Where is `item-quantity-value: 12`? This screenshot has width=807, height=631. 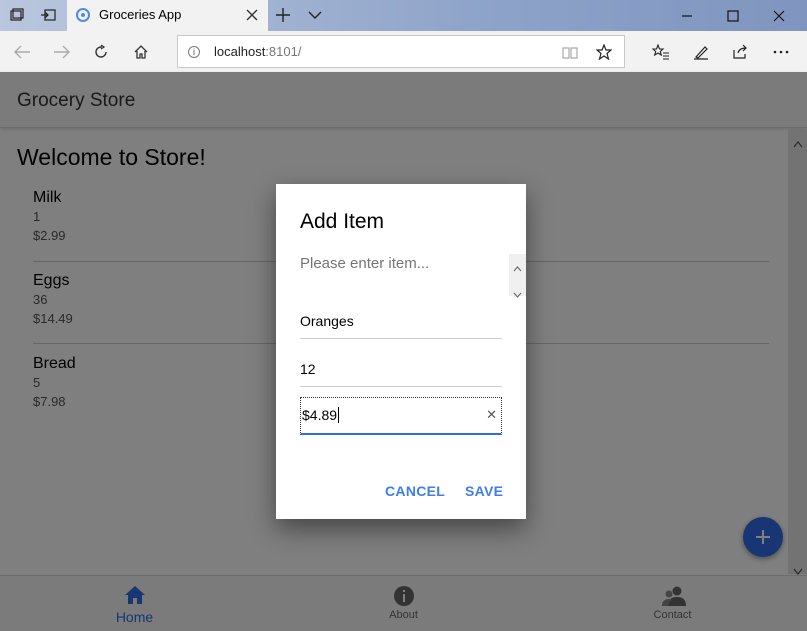
item-quantity-value: 12 is located at coordinates (308, 369).